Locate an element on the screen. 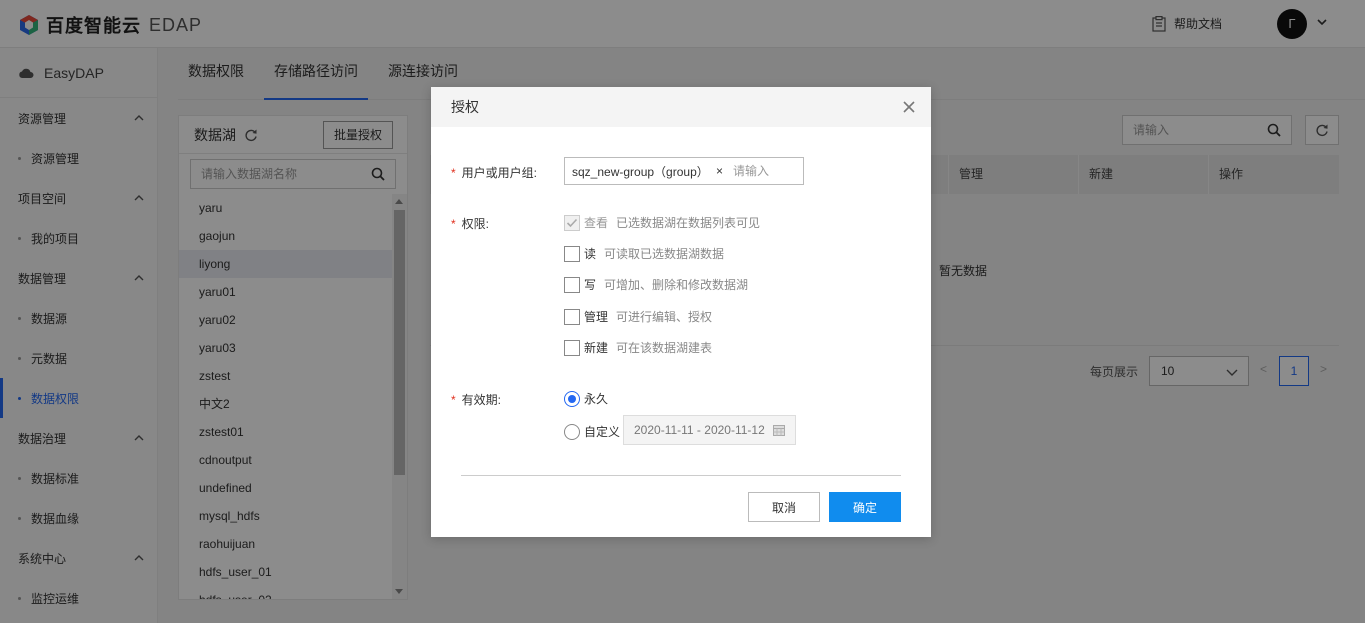 The height and width of the screenshot is (623, 1365). user-chip: sqz_new-group（group） × is located at coordinates (647, 171).